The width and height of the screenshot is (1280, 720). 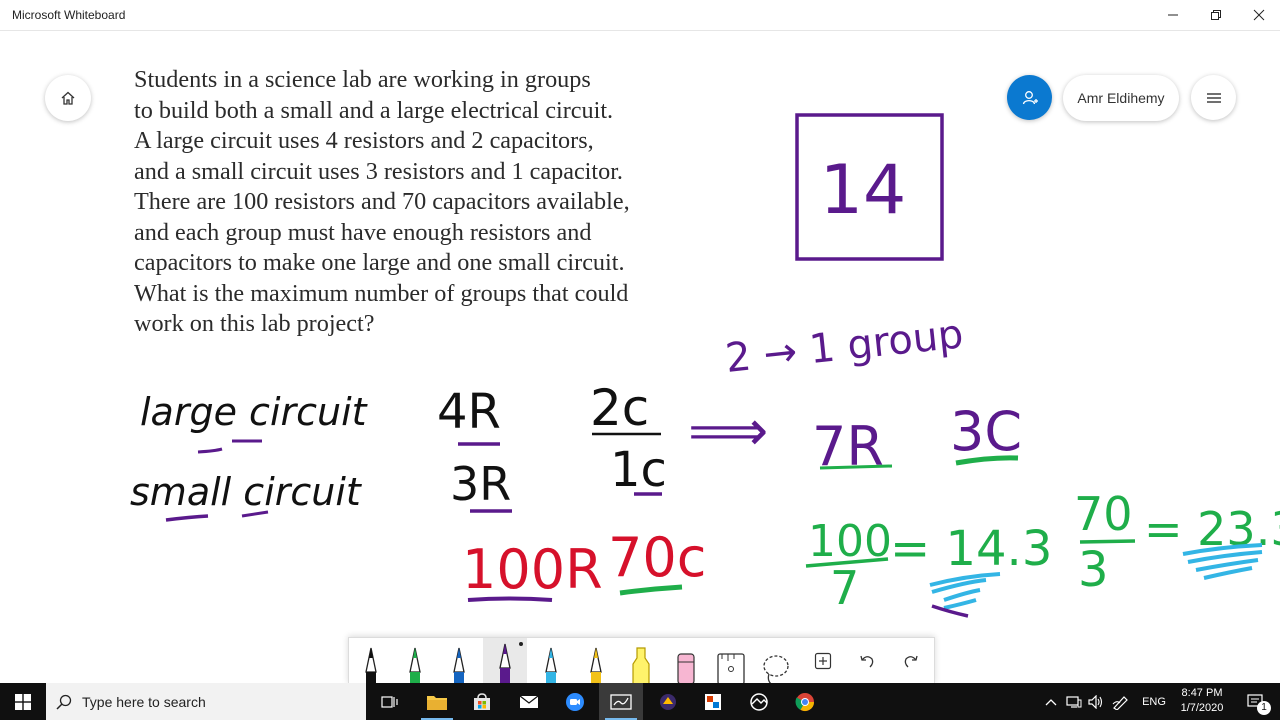 I want to click on chevron-up-icon, so click(x=1051, y=701).